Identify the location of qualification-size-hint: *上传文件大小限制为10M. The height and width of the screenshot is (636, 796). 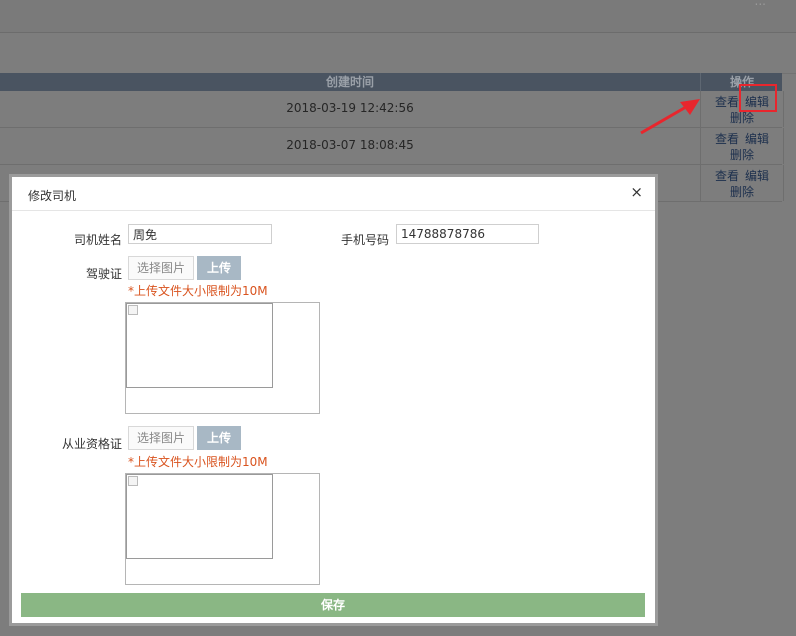
(198, 462).